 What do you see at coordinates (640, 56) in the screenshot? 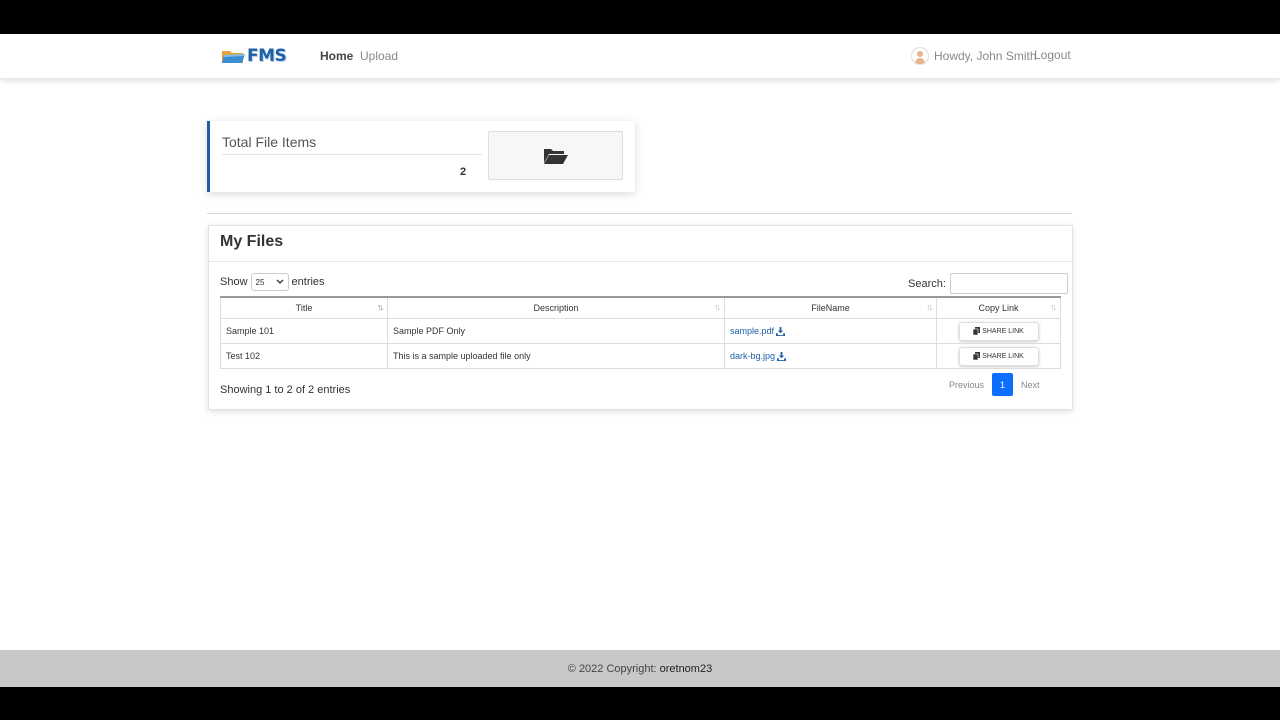
I see `navbar: FMS Home Upload Howdy, John Smith Logout` at bounding box center [640, 56].